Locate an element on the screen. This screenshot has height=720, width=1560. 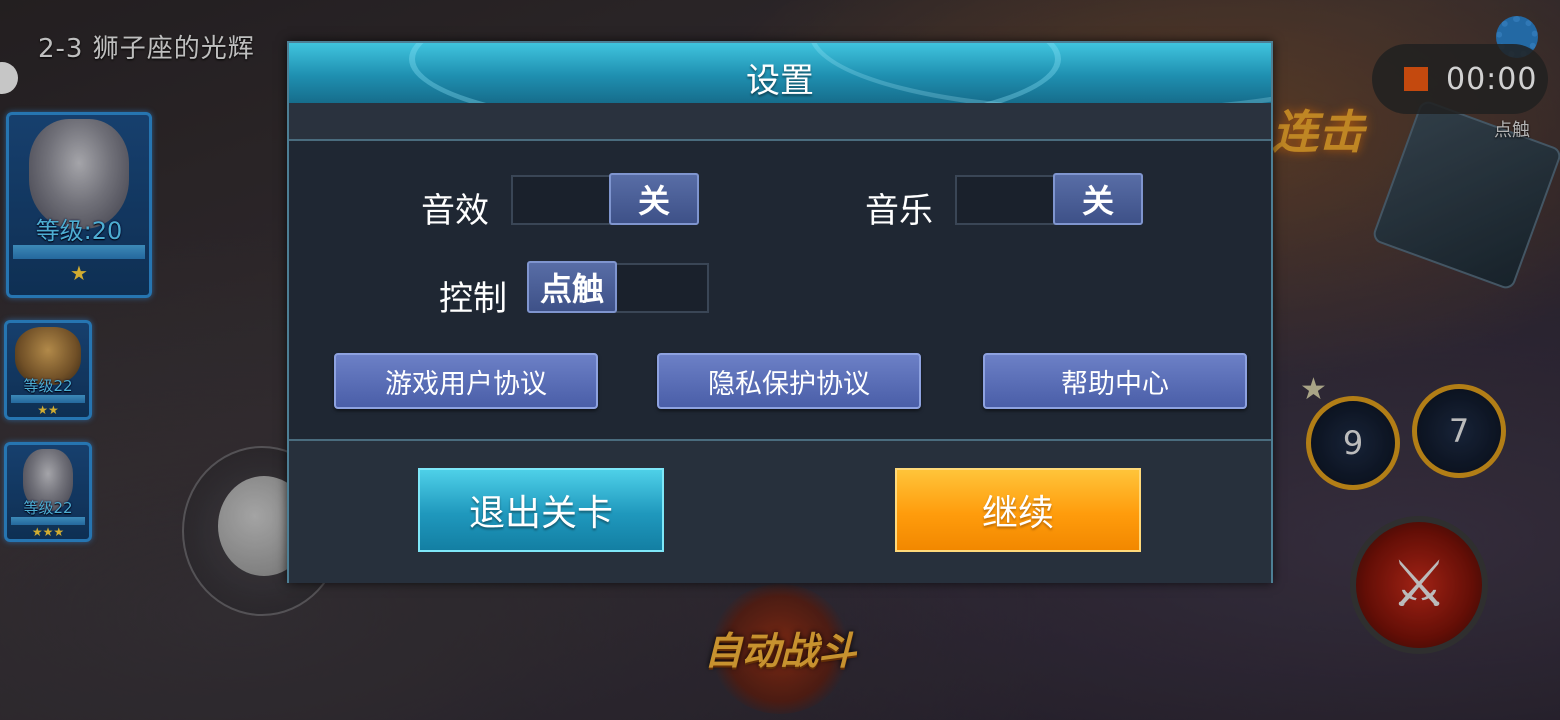
privacy-policy-button: 隐私保护协议 is located at coordinates (789, 381).